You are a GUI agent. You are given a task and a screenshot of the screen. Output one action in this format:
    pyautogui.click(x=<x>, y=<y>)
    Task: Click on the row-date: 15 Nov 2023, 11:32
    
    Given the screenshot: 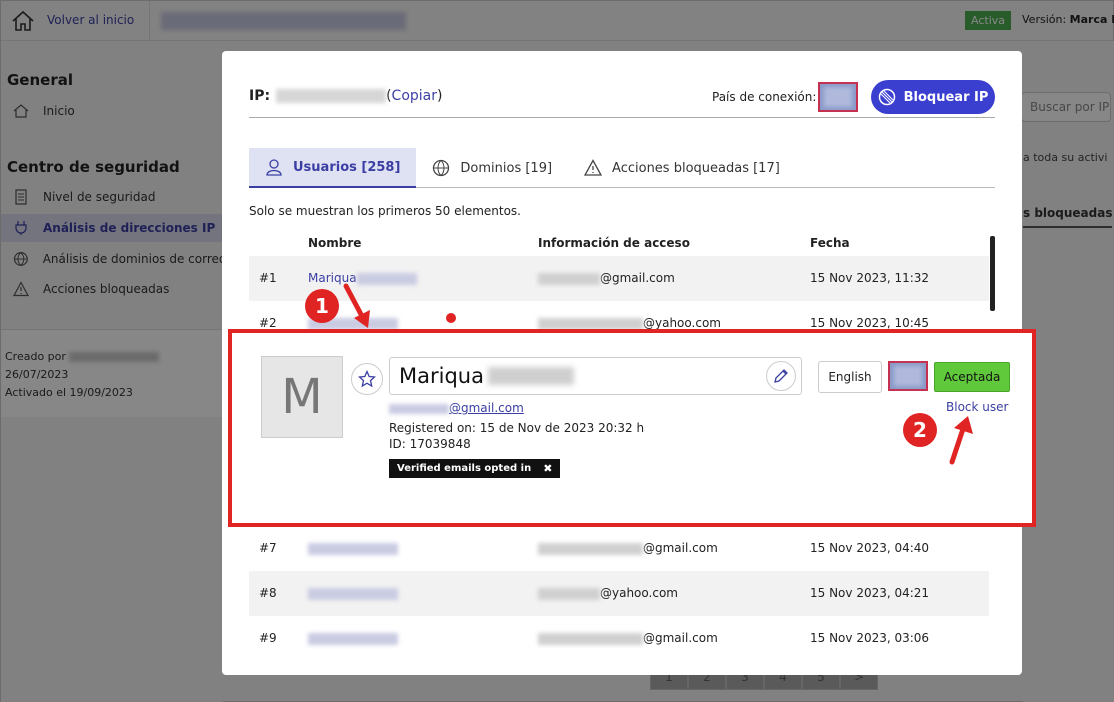 What is the action you would take?
    pyautogui.click(x=870, y=278)
    